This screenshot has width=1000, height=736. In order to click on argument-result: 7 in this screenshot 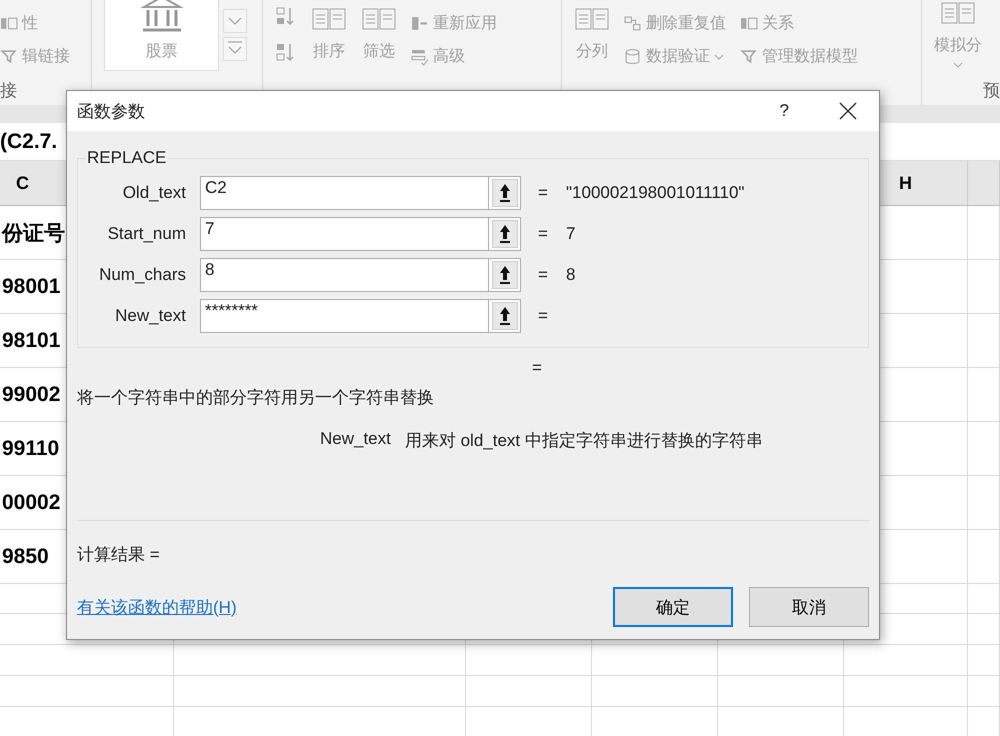, I will do `click(571, 234)`.